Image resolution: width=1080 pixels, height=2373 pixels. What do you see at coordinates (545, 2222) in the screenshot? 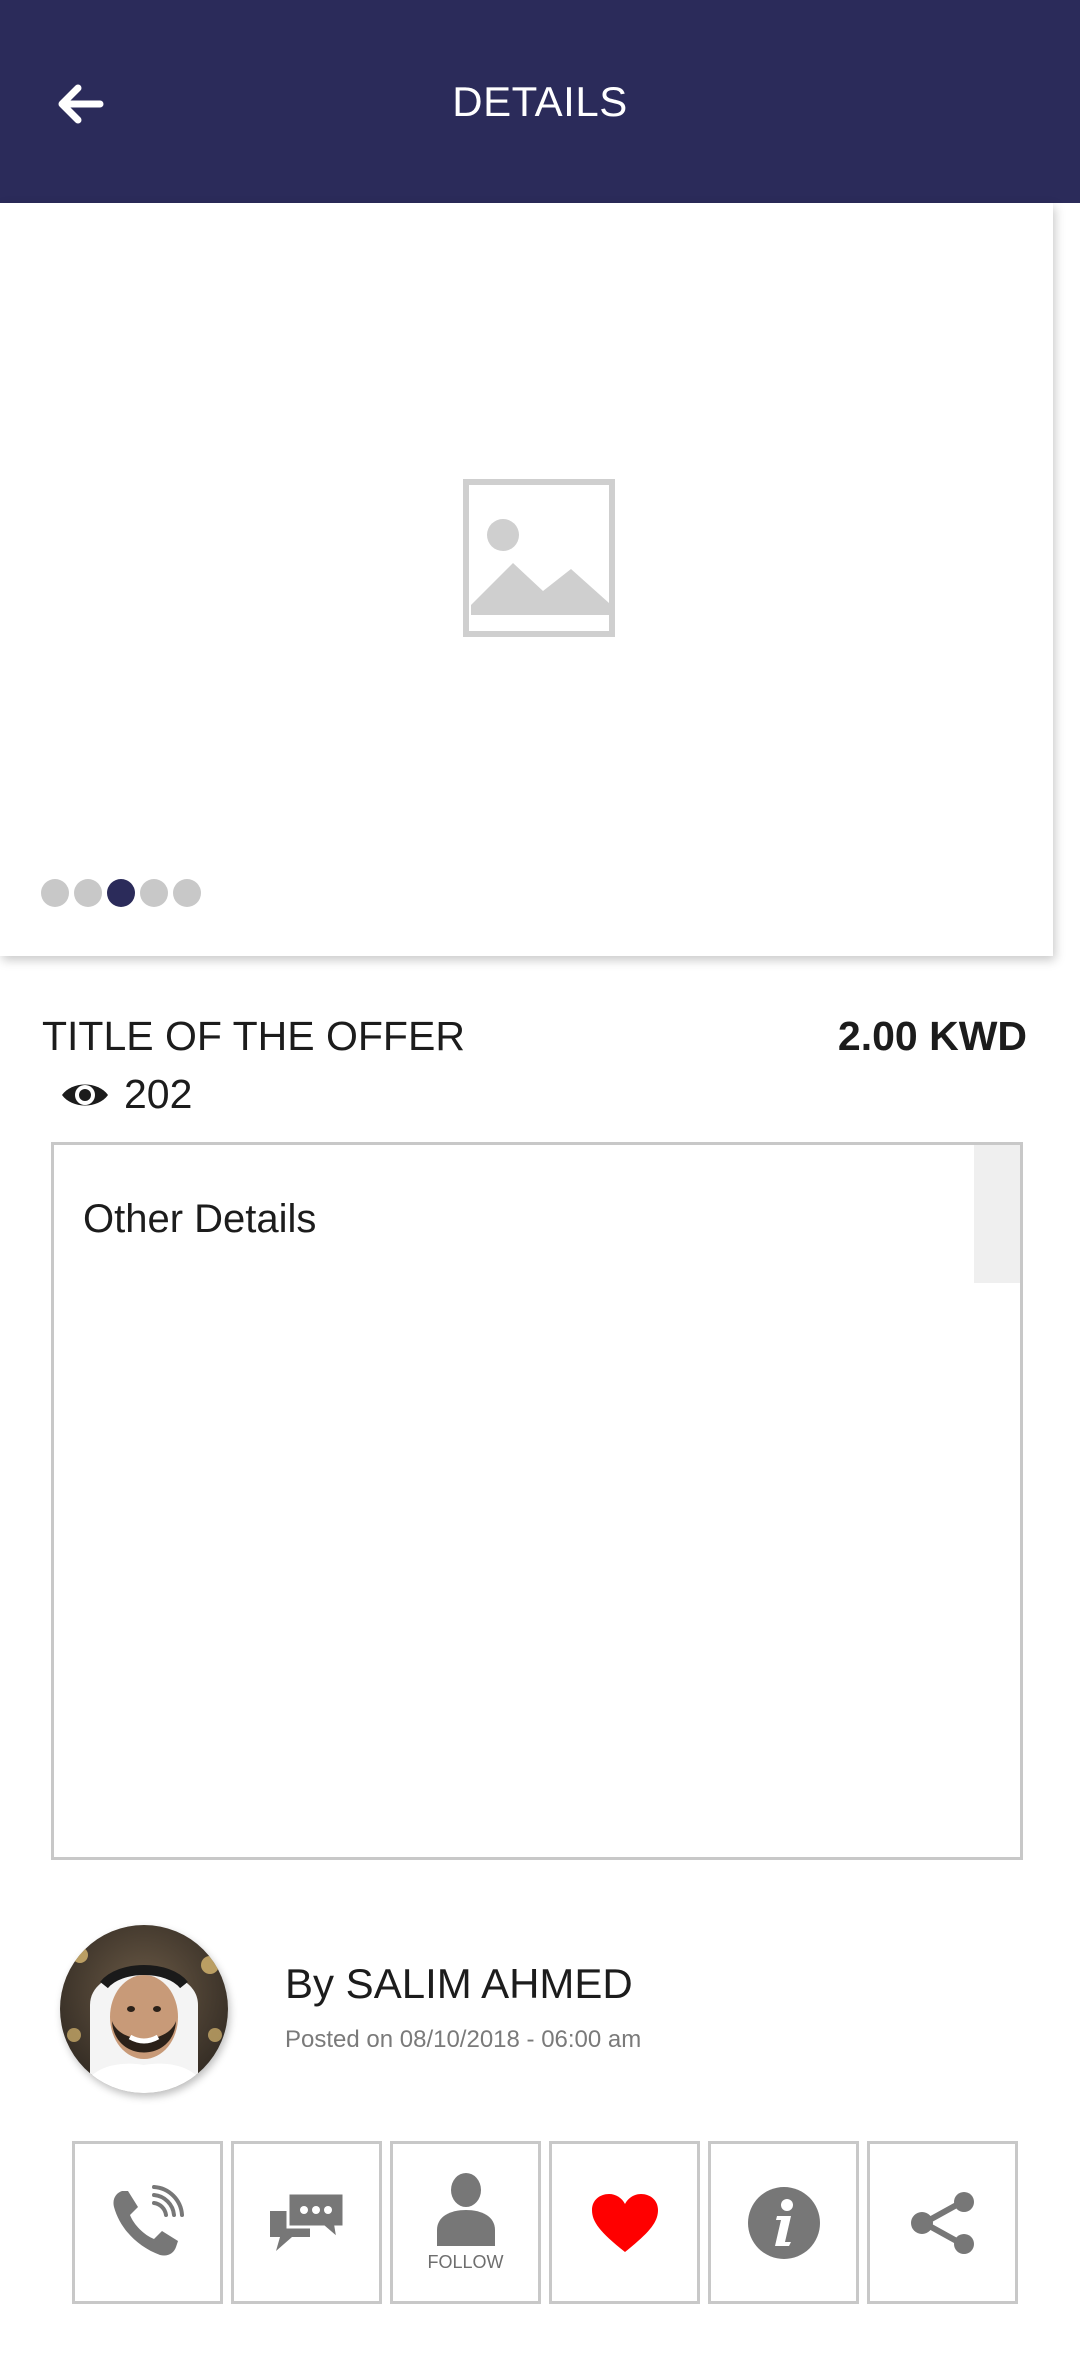
I see `action-bar: FOLLOW` at bounding box center [545, 2222].